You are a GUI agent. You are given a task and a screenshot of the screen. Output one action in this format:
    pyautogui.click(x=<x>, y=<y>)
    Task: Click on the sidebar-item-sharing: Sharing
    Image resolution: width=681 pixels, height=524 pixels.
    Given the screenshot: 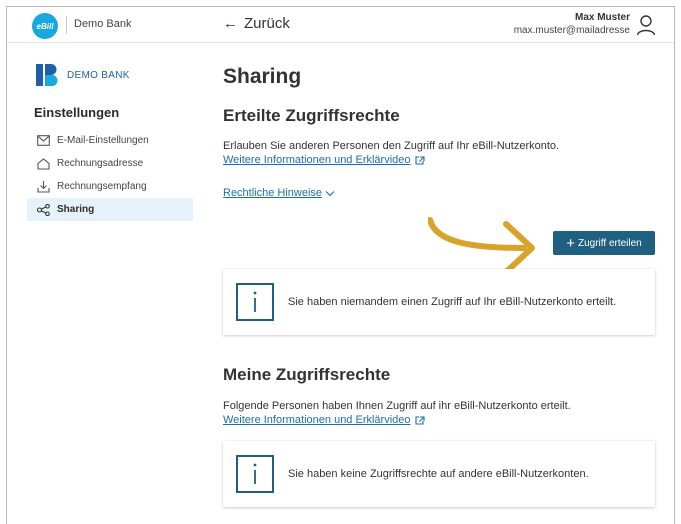 What is the action you would take?
    pyautogui.click(x=110, y=209)
    